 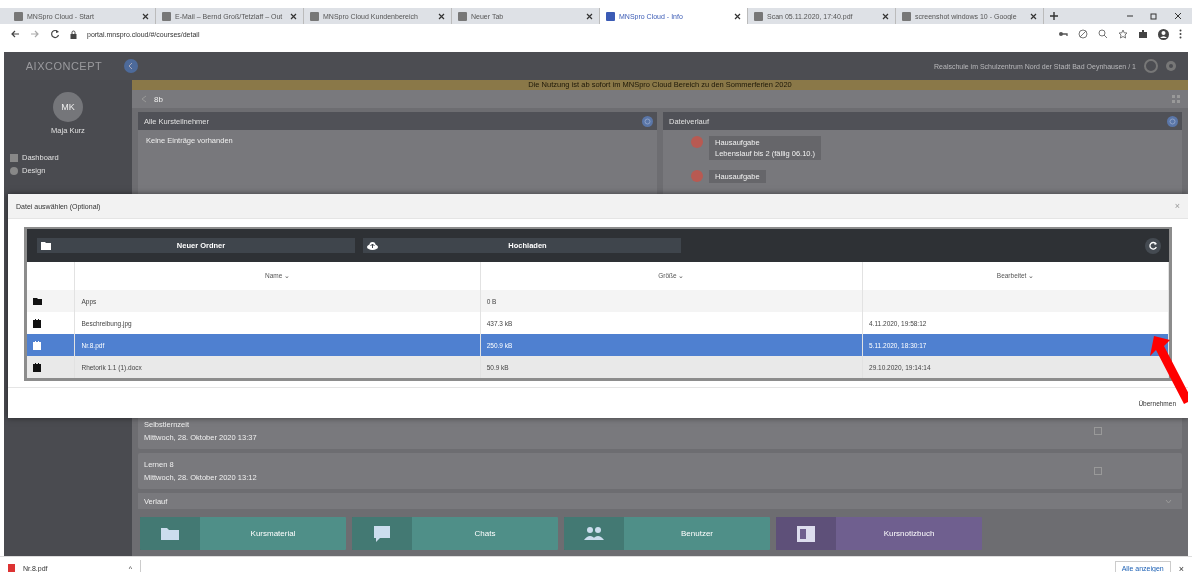 I want to click on minimize-icon, so click(x=1130, y=16).